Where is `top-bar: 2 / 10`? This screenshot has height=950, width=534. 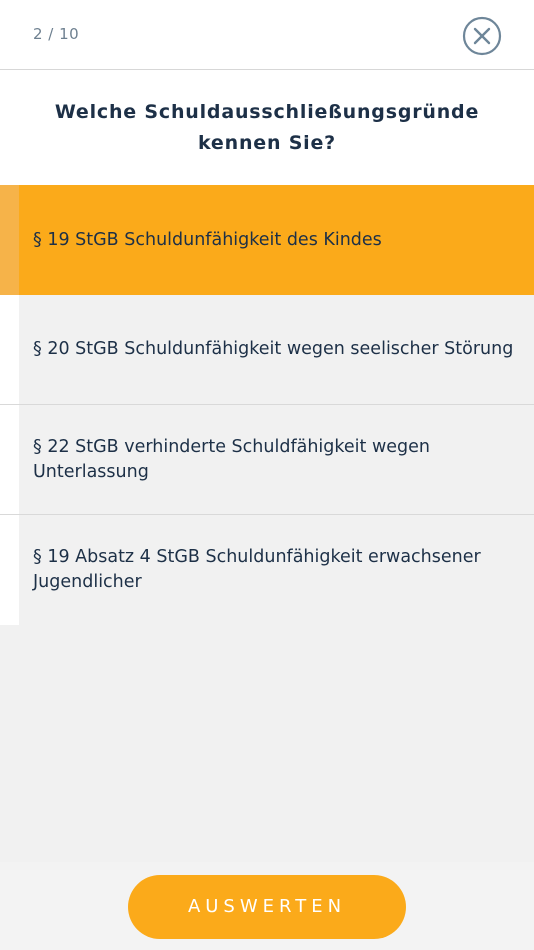 top-bar: 2 / 10 is located at coordinates (267, 35).